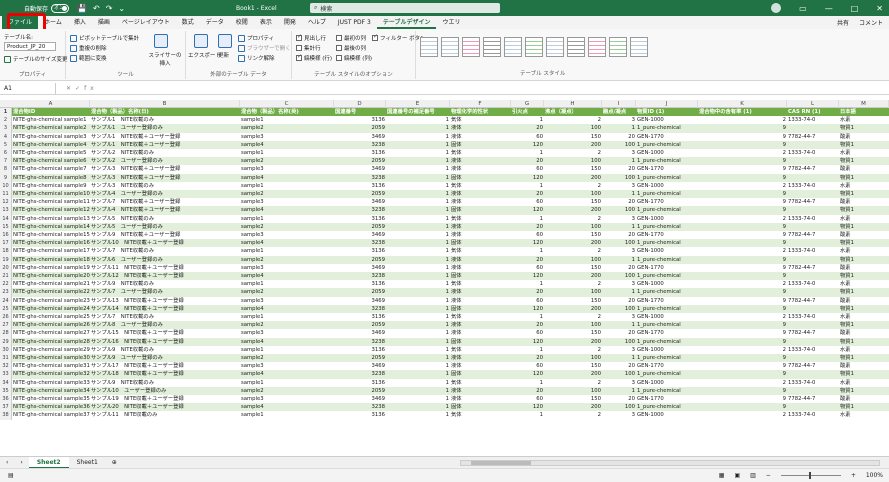  I want to click on row-number: 19, so click(6, 259).